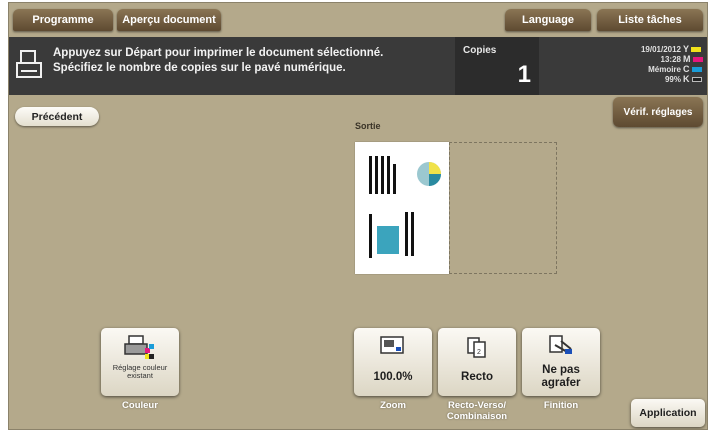 This screenshot has width=712, height=432. I want to click on zoom-icon, so click(392, 345).